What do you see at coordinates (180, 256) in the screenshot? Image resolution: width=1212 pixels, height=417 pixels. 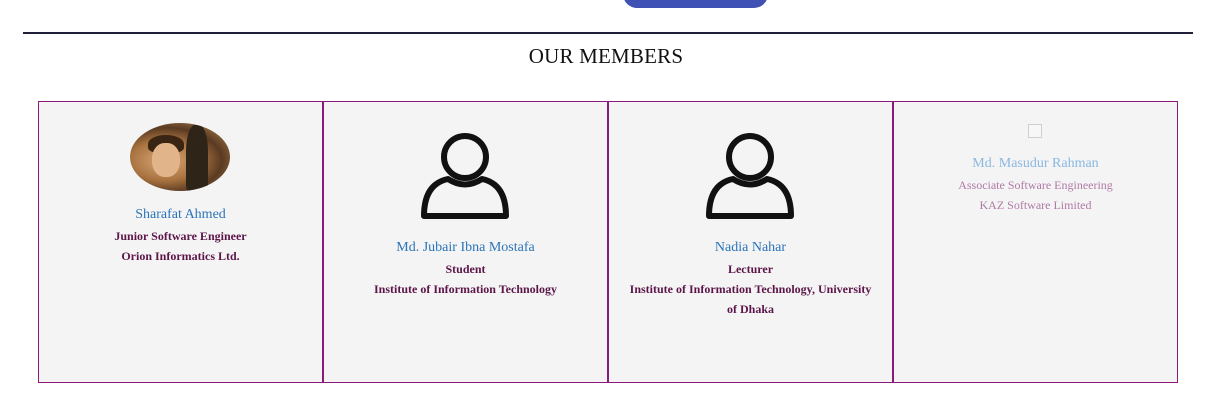 I see `member-organization: Orion Informatics Ltd.` at bounding box center [180, 256].